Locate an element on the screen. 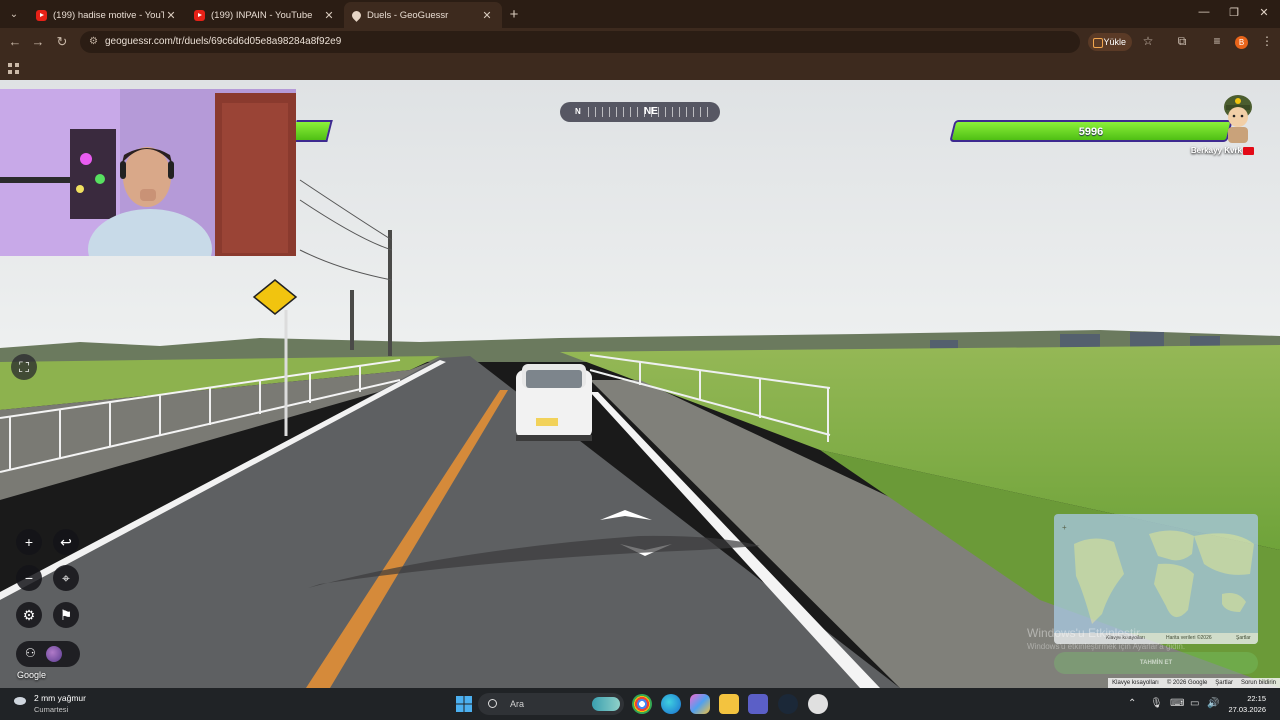  reload-icon: ↻ is located at coordinates (62, 42).